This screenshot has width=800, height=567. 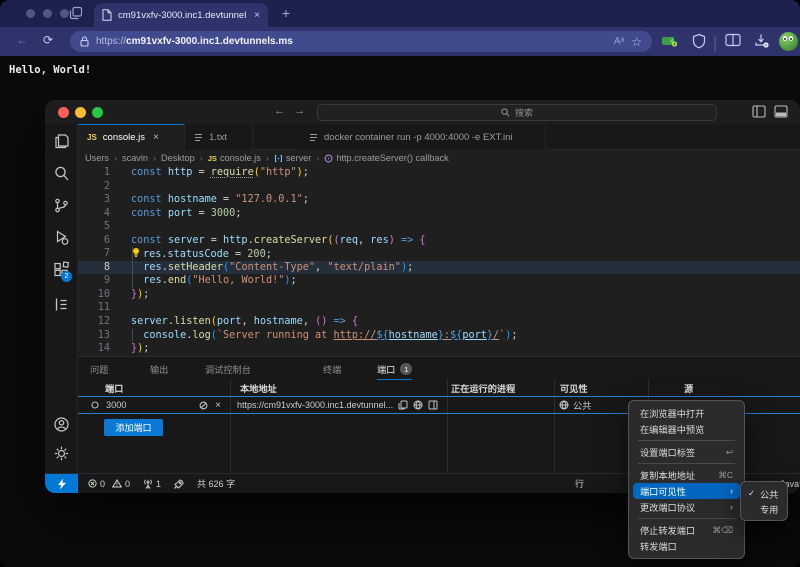 I want to click on code-line: 1 const http = require("http");, so click(x=439, y=173).